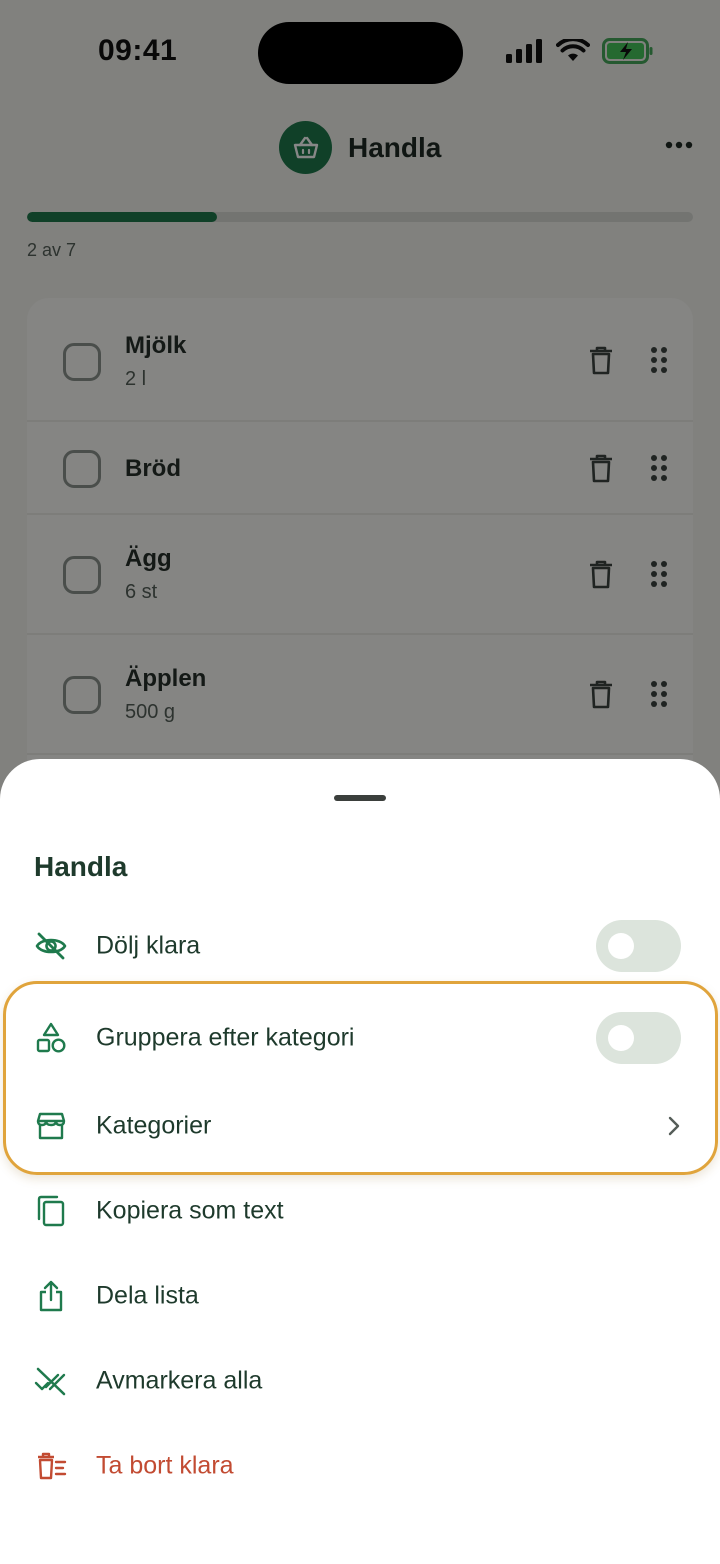 The image size is (720, 1564). I want to click on option-label: Kopiera som text, so click(190, 1210).